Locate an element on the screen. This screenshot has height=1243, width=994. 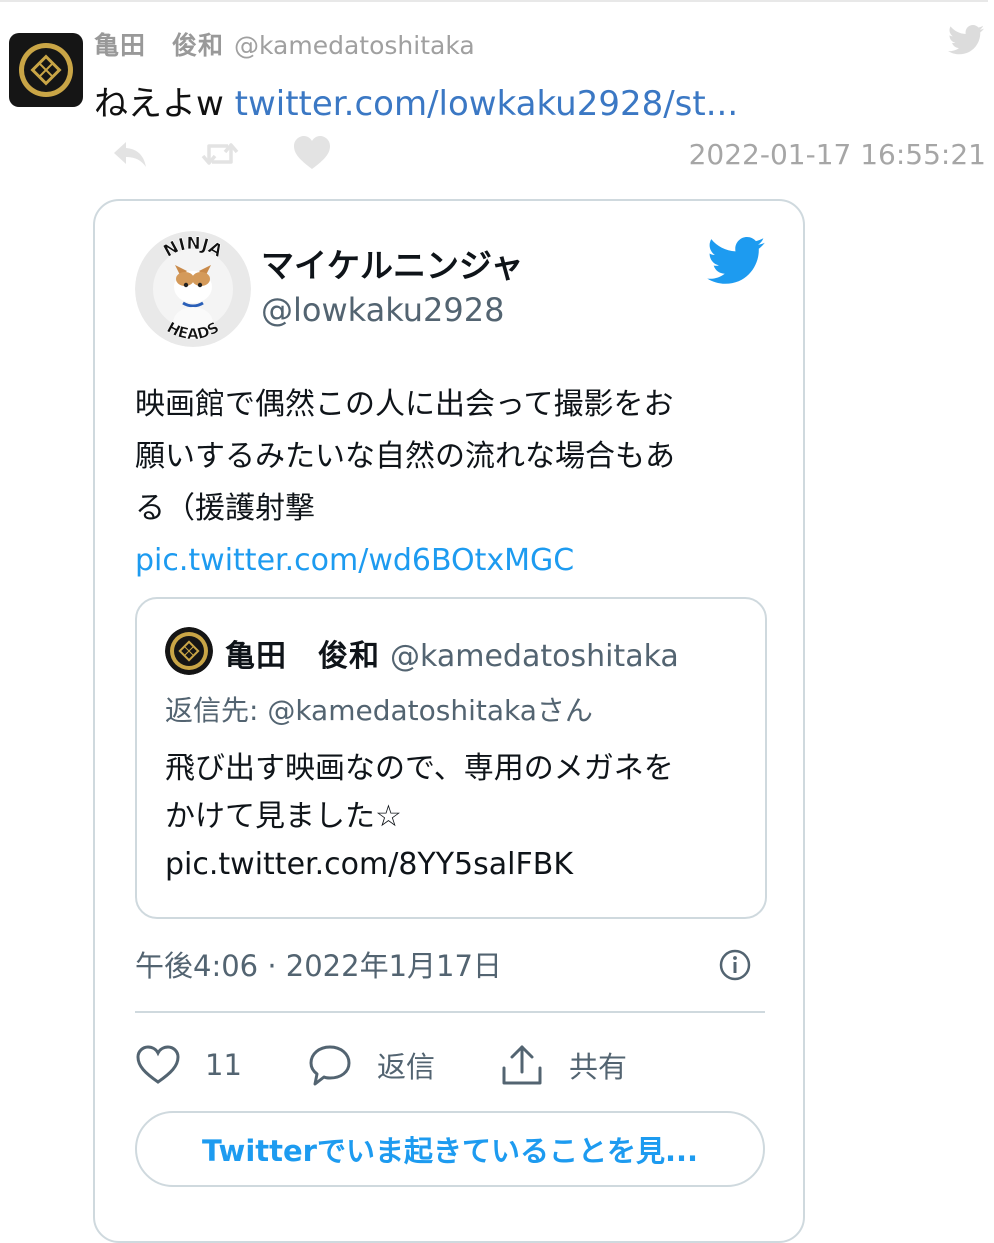
like-count: 11 is located at coordinates (223, 1065).